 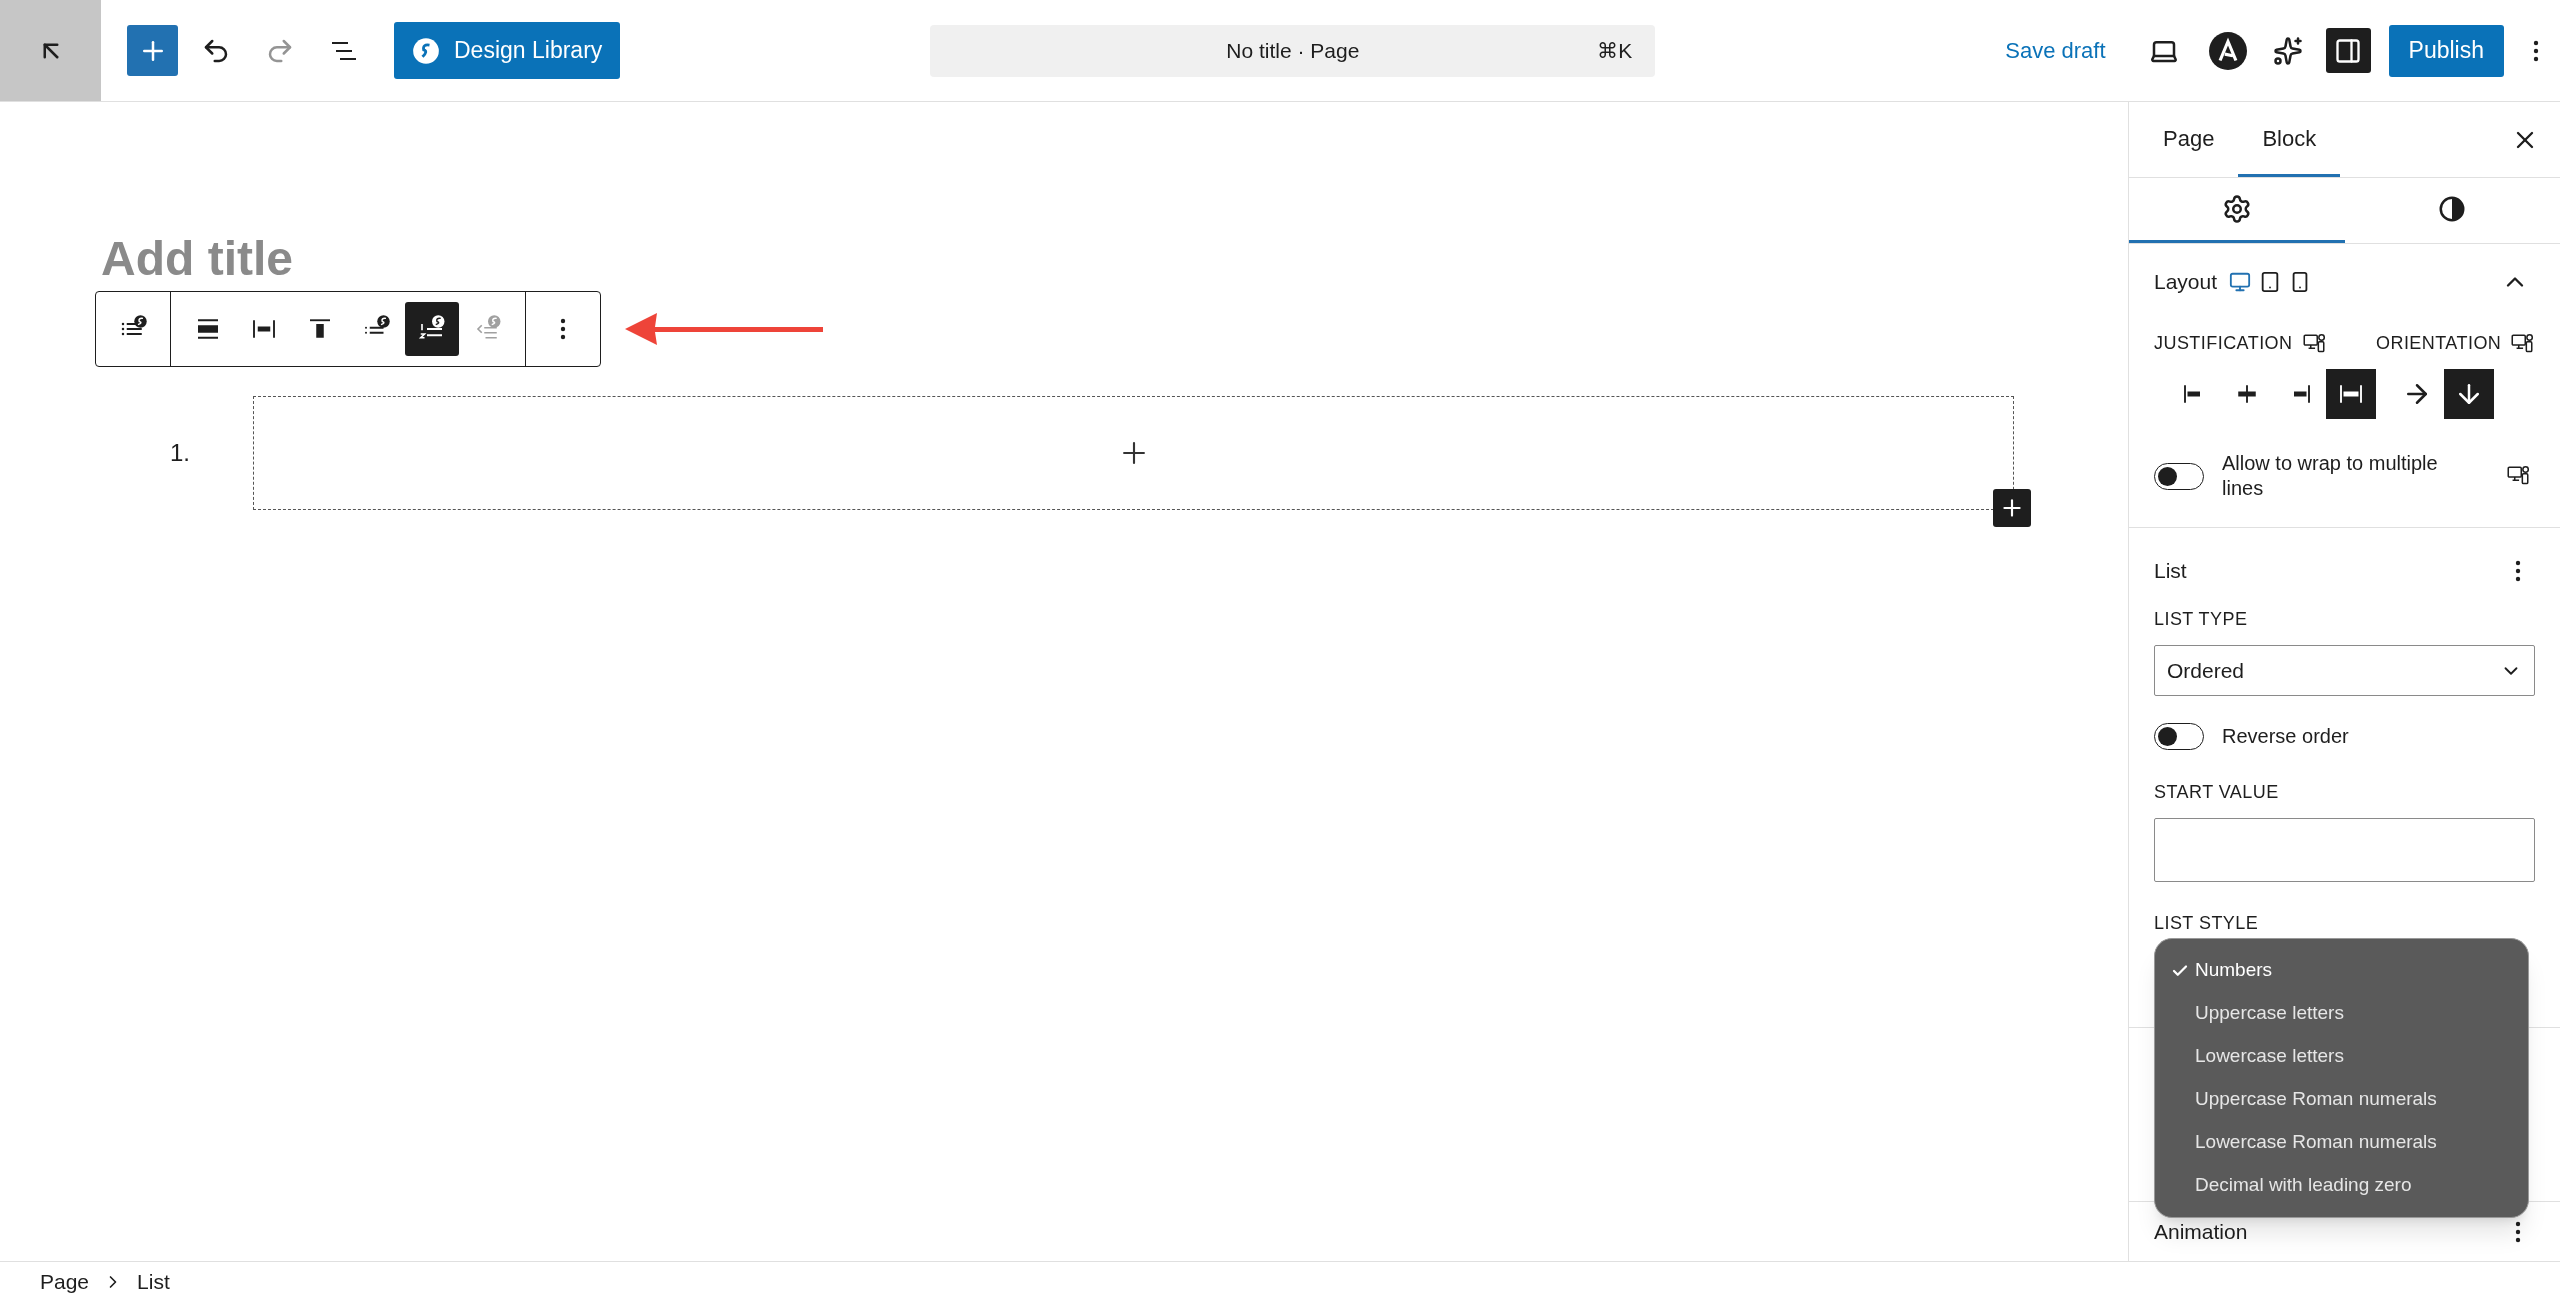 I want to click on field-label: JUSTIFICATION, so click(x=2223, y=343).